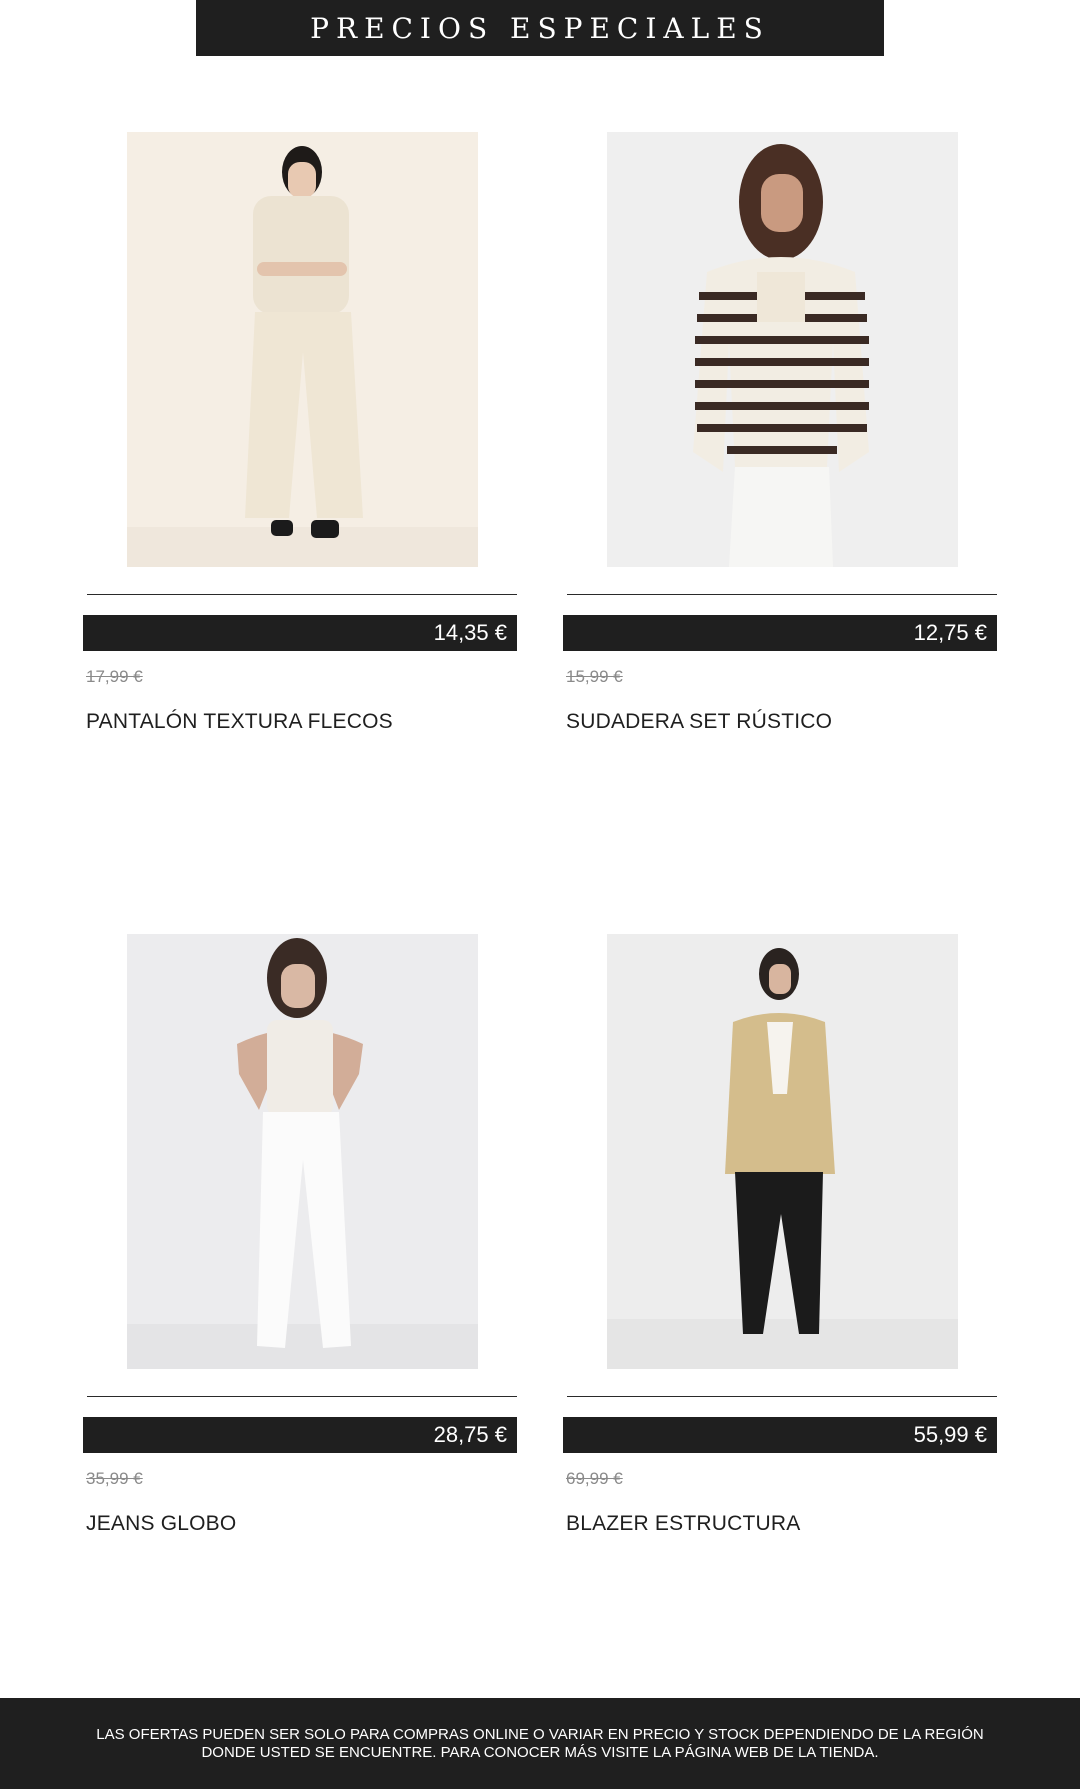 The width and height of the screenshot is (1080, 1789). I want to click on sale-price-bar: 55,99 €, so click(780, 1435).